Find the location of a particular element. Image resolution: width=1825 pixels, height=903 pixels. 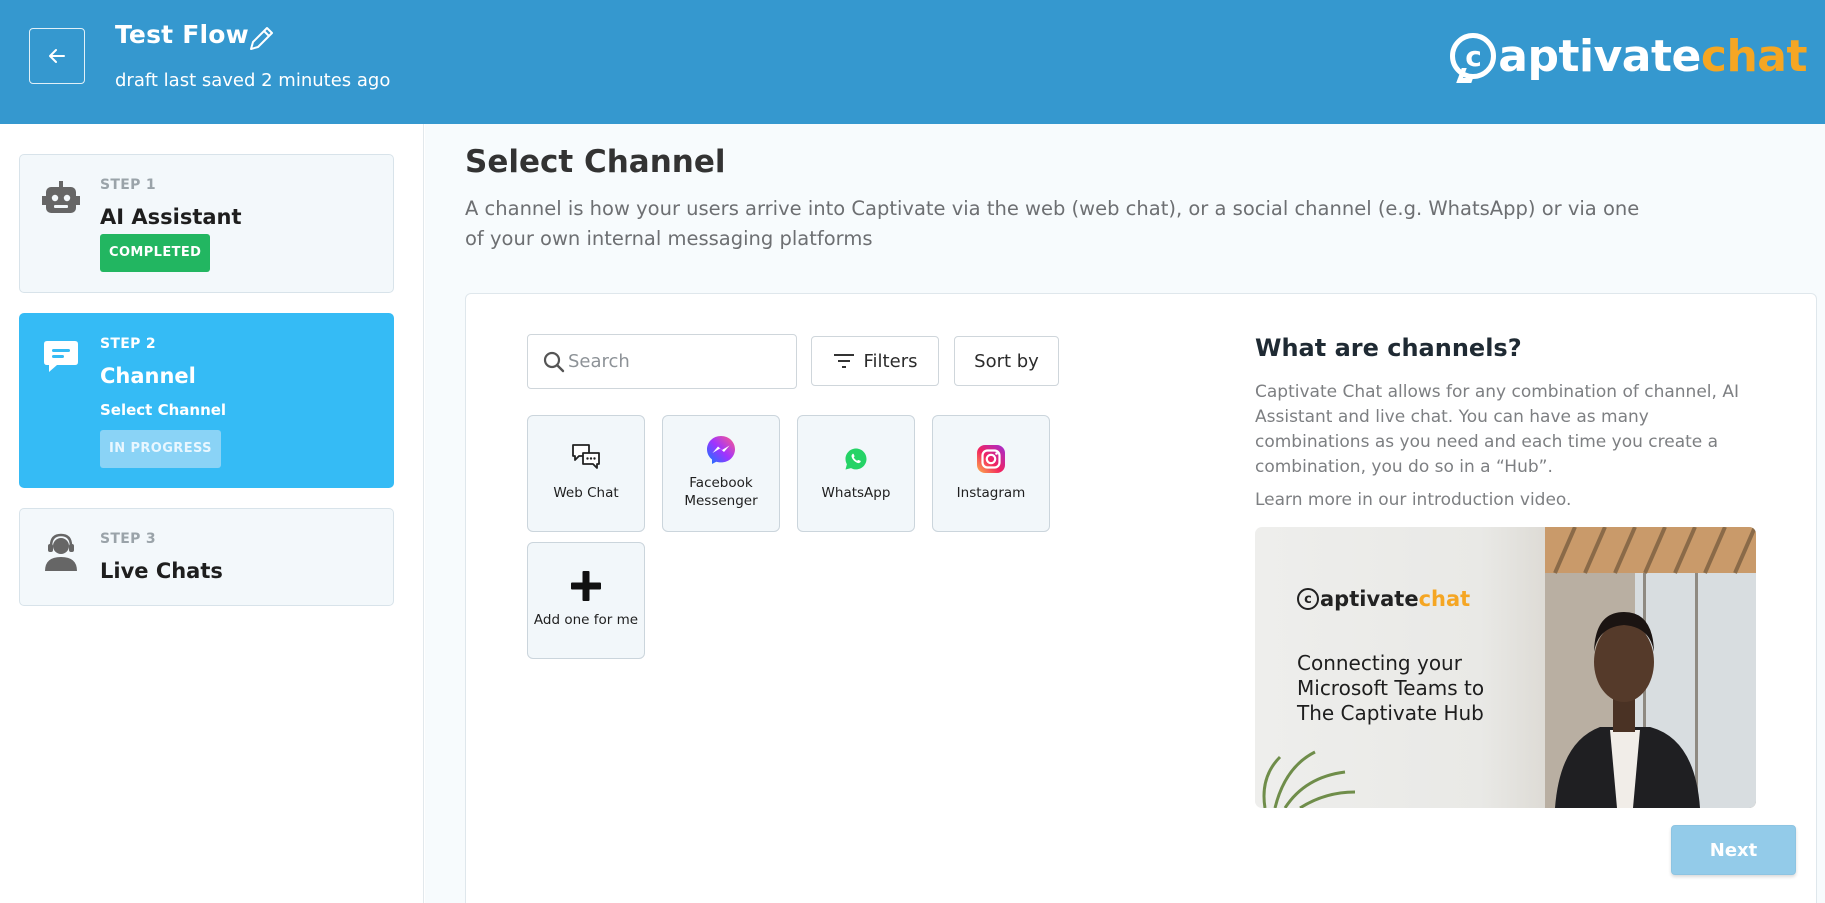

step-ai-assistant: STEP 1 AI Assistant COMPLETED is located at coordinates (206, 223).